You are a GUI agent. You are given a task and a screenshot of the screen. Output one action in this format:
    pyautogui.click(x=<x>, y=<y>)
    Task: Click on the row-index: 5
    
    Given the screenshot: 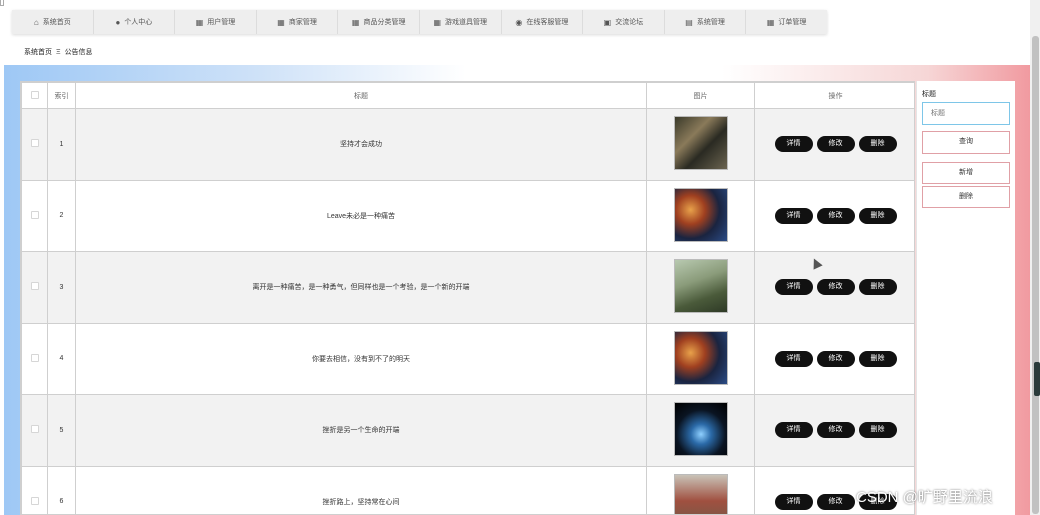 What is the action you would take?
    pyautogui.click(x=61, y=430)
    